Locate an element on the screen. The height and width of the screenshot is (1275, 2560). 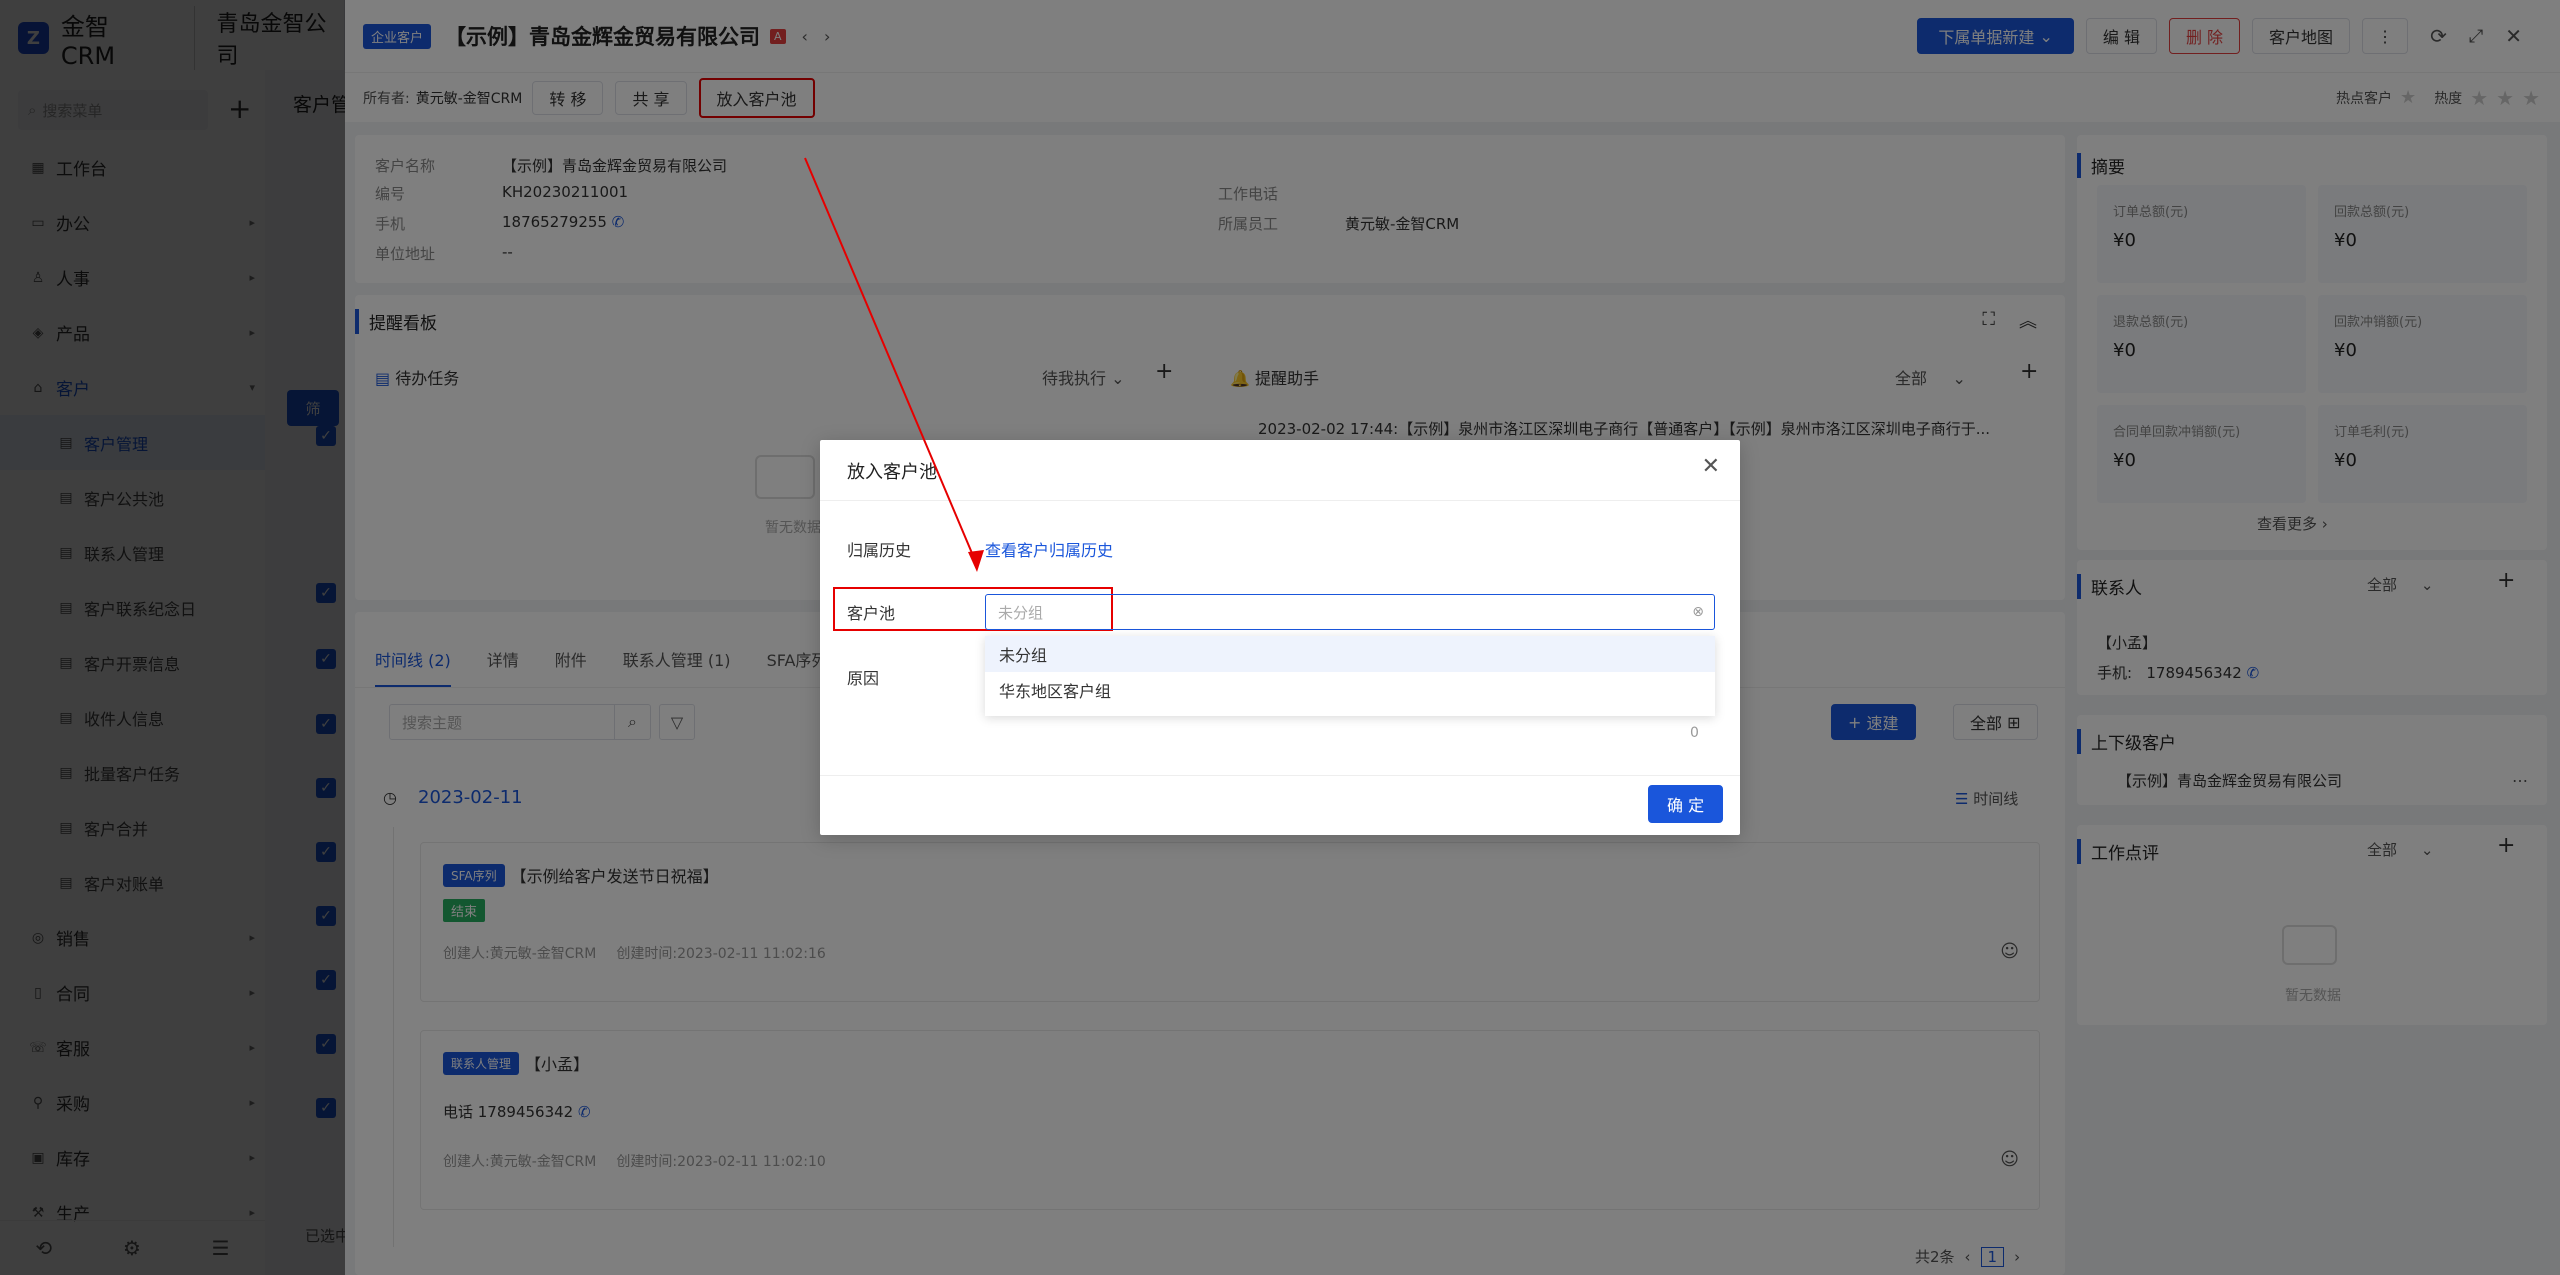
clear-icon: ⊗ is located at coordinates (1698, 612).